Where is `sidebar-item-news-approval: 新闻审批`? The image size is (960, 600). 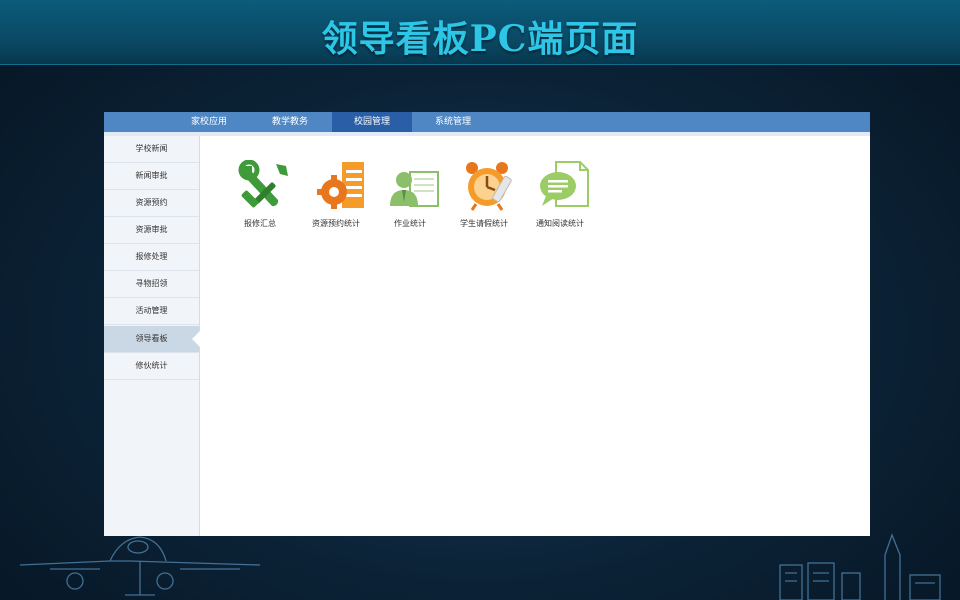
sidebar-item-news-approval: 新闻审批 is located at coordinates (151, 176).